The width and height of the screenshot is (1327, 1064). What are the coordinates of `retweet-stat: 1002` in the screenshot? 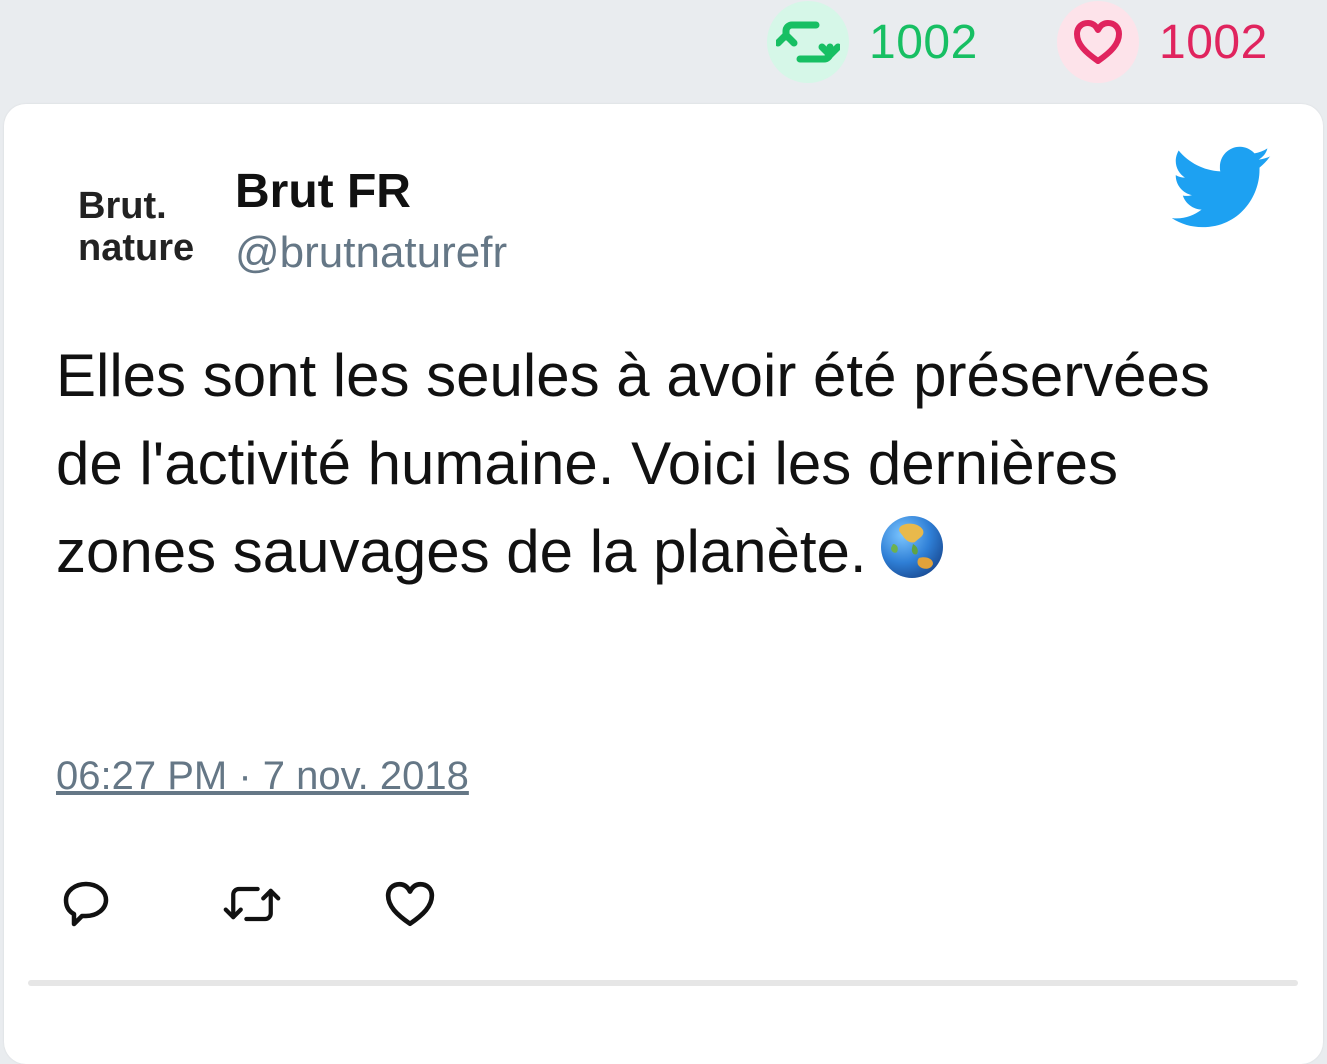 It's located at (872, 42).